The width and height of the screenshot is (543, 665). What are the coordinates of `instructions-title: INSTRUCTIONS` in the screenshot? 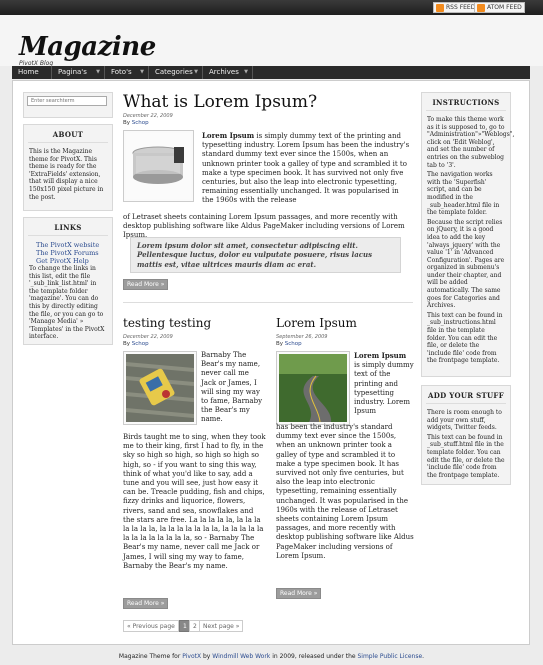 It's located at (466, 104).